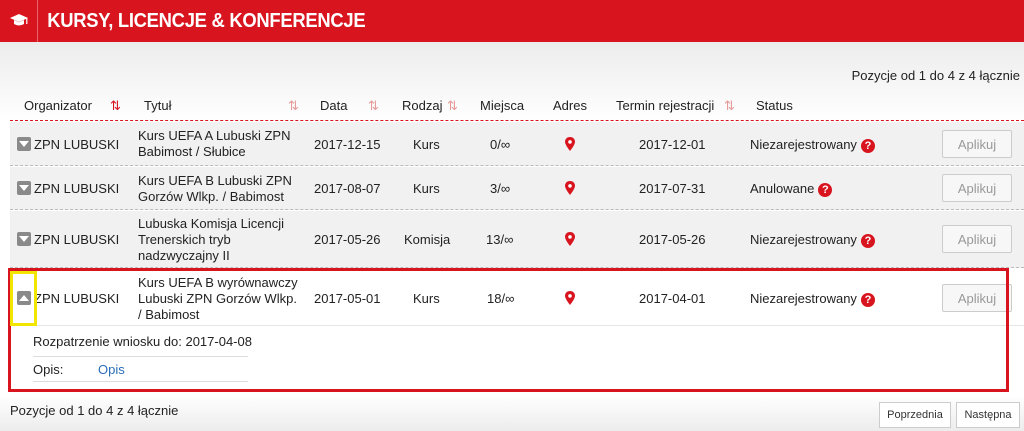 Image resolution: width=1024 pixels, height=431 pixels. I want to click on course-date: 2017-05-26, so click(347, 239).